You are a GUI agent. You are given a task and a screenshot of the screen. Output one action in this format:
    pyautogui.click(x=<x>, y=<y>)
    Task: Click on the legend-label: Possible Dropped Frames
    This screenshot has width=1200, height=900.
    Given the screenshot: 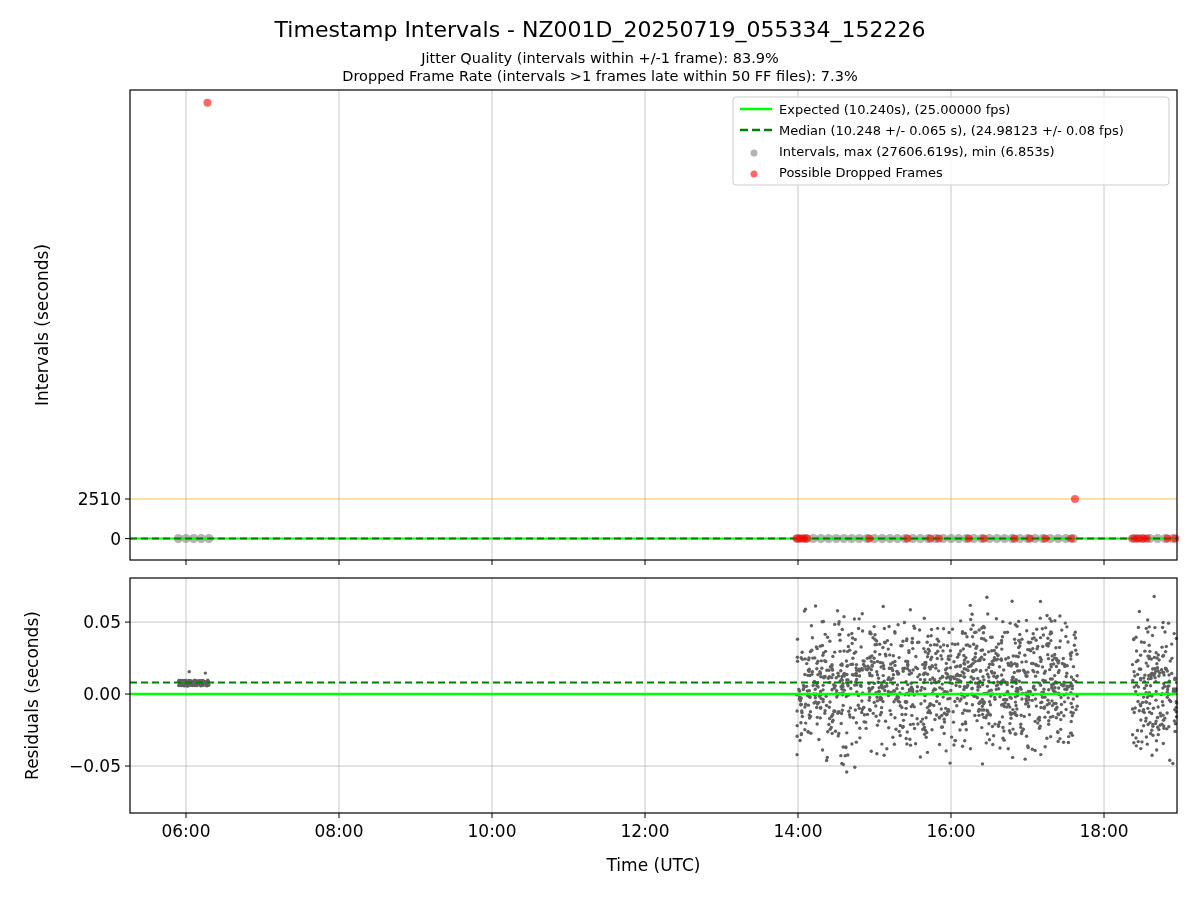 What is the action you would take?
    pyautogui.click(x=861, y=172)
    